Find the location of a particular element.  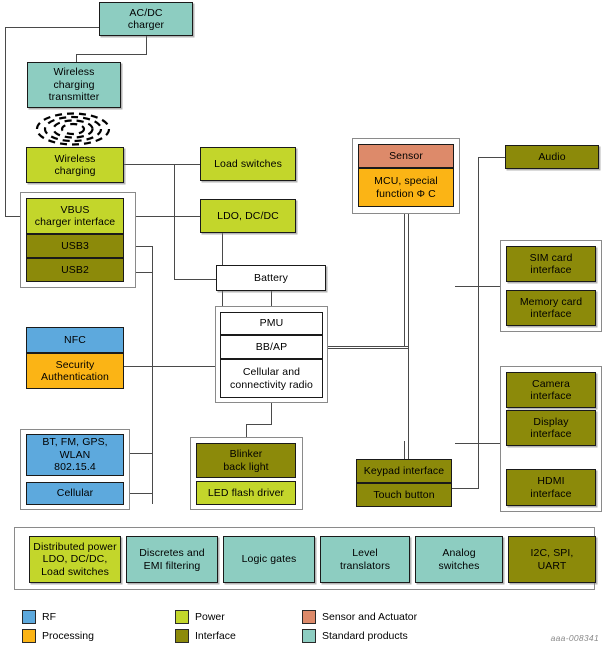

block-label: Logic gates is located at coordinates (269, 559).